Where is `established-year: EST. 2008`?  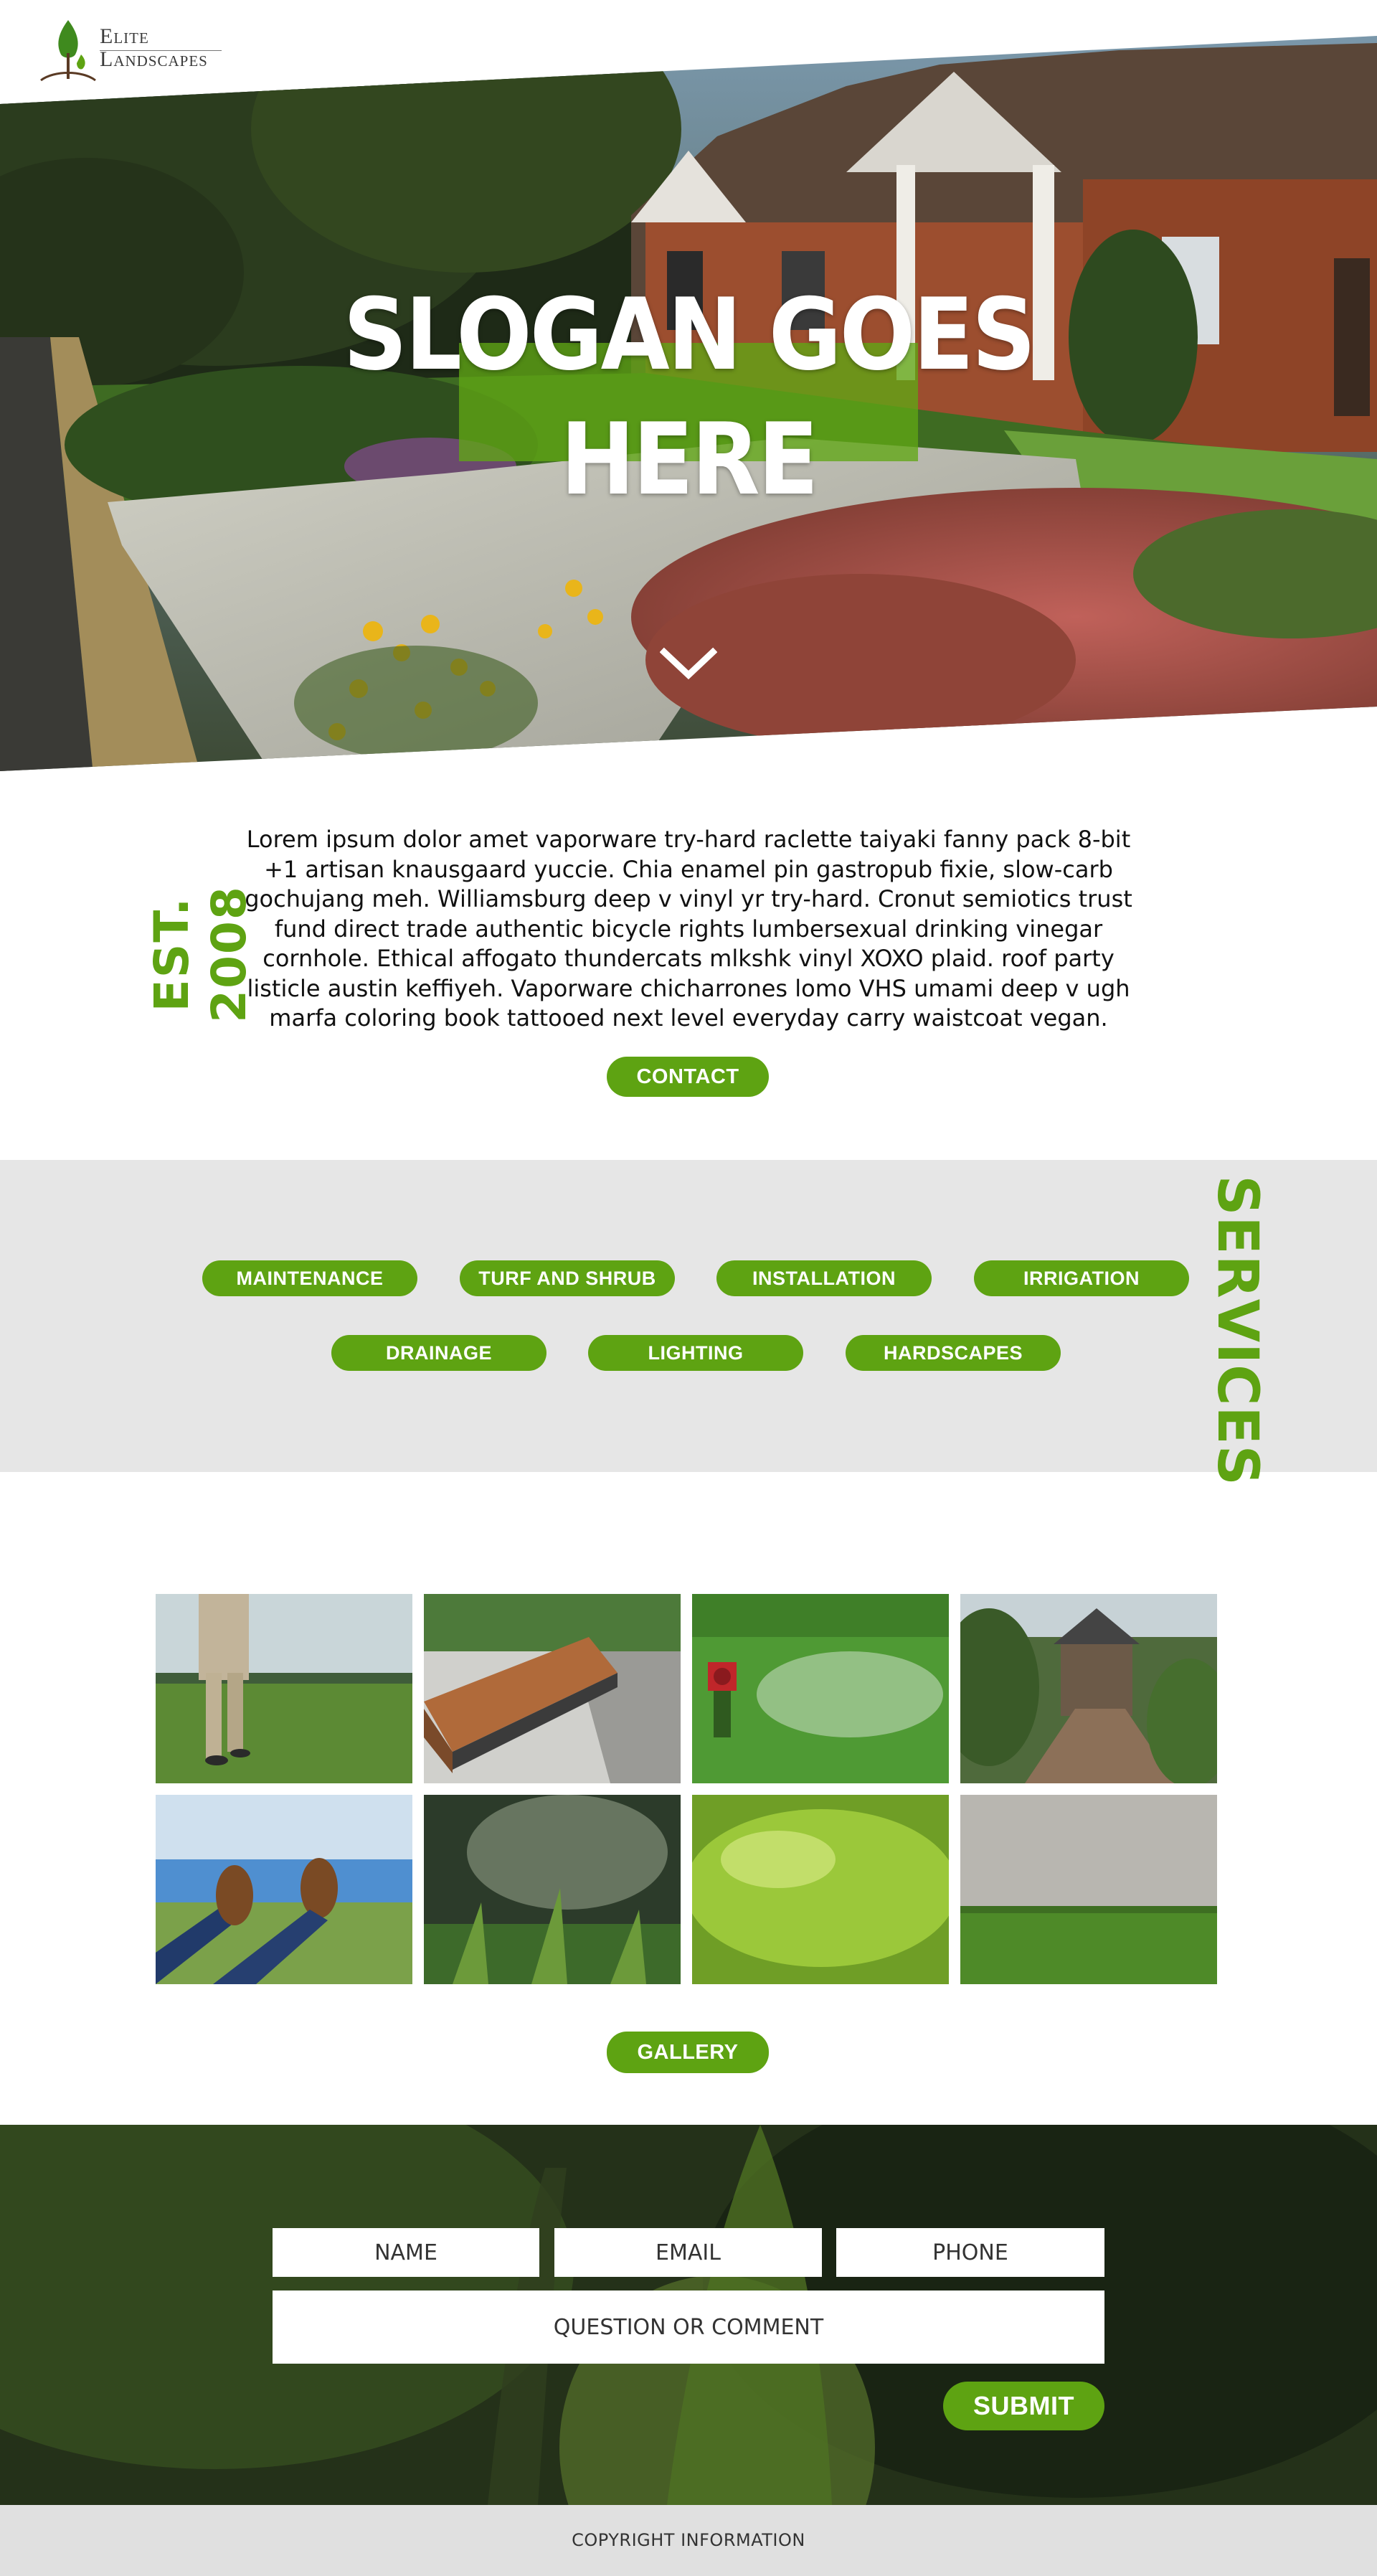 established-year: EST. 2008 is located at coordinates (200, 954).